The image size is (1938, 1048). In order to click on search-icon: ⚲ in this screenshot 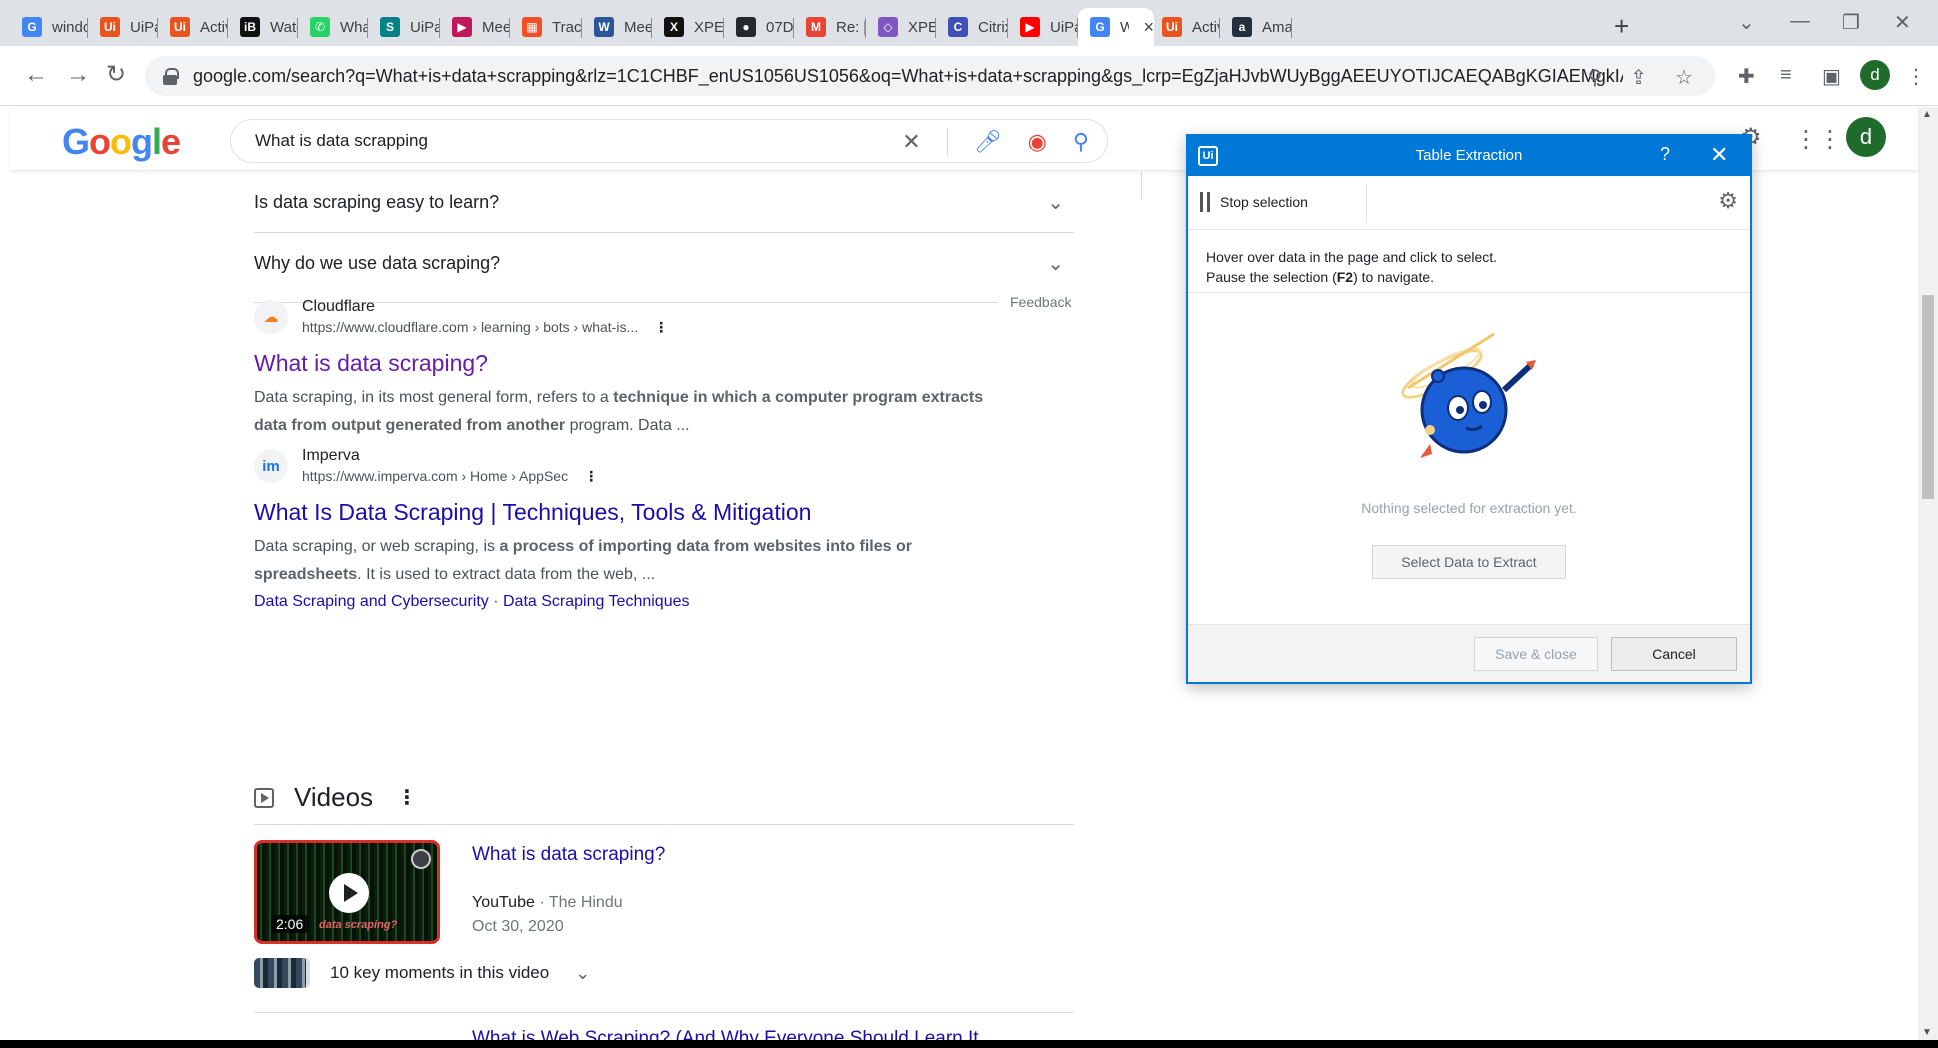, I will do `click(1081, 142)`.